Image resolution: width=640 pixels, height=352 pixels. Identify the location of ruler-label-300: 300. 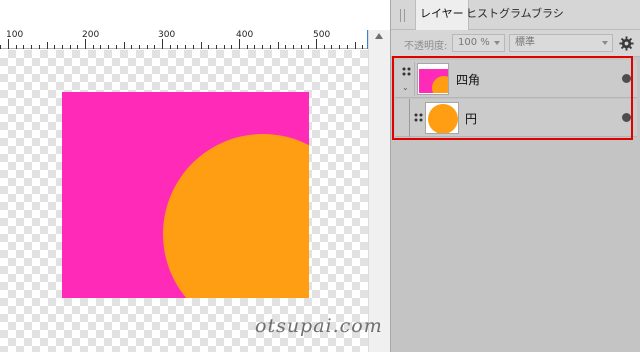
(167, 35).